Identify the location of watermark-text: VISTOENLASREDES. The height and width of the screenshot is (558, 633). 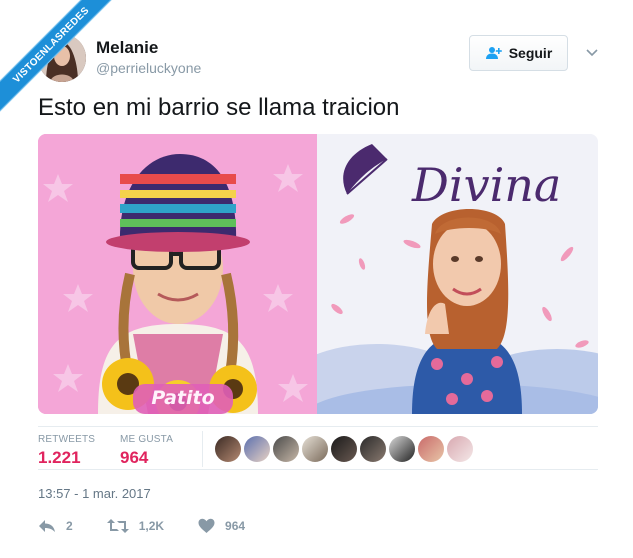
(60, 60).